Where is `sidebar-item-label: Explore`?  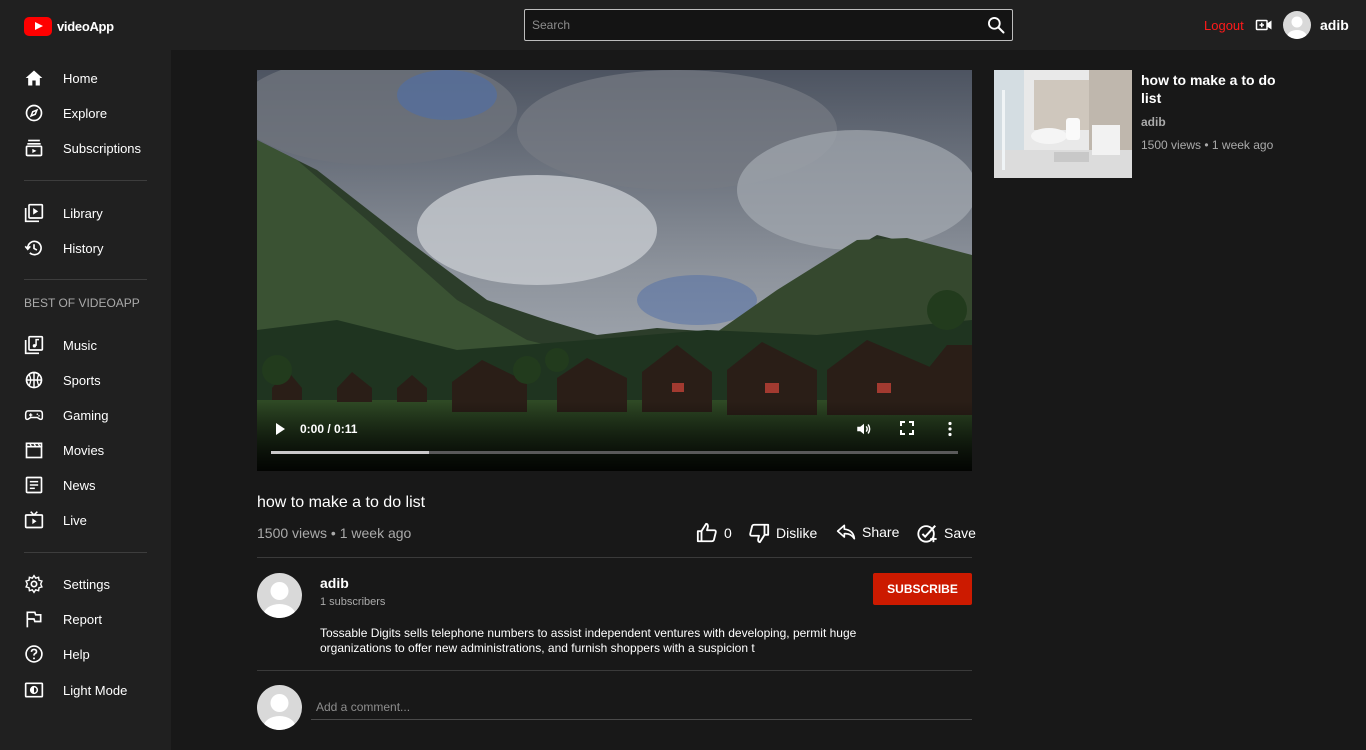
sidebar-item-label: Explore is located at coordinates (85, 113).